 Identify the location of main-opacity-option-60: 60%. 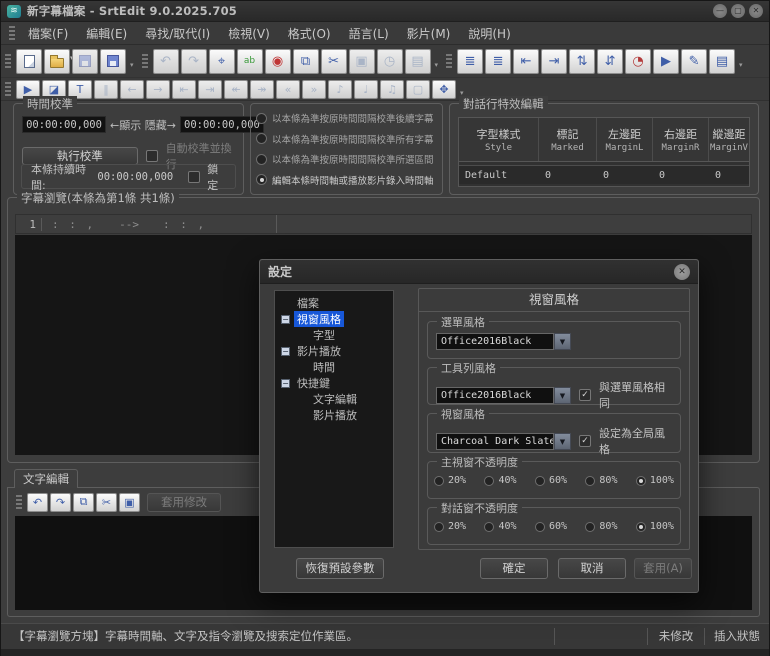
(550, 480).